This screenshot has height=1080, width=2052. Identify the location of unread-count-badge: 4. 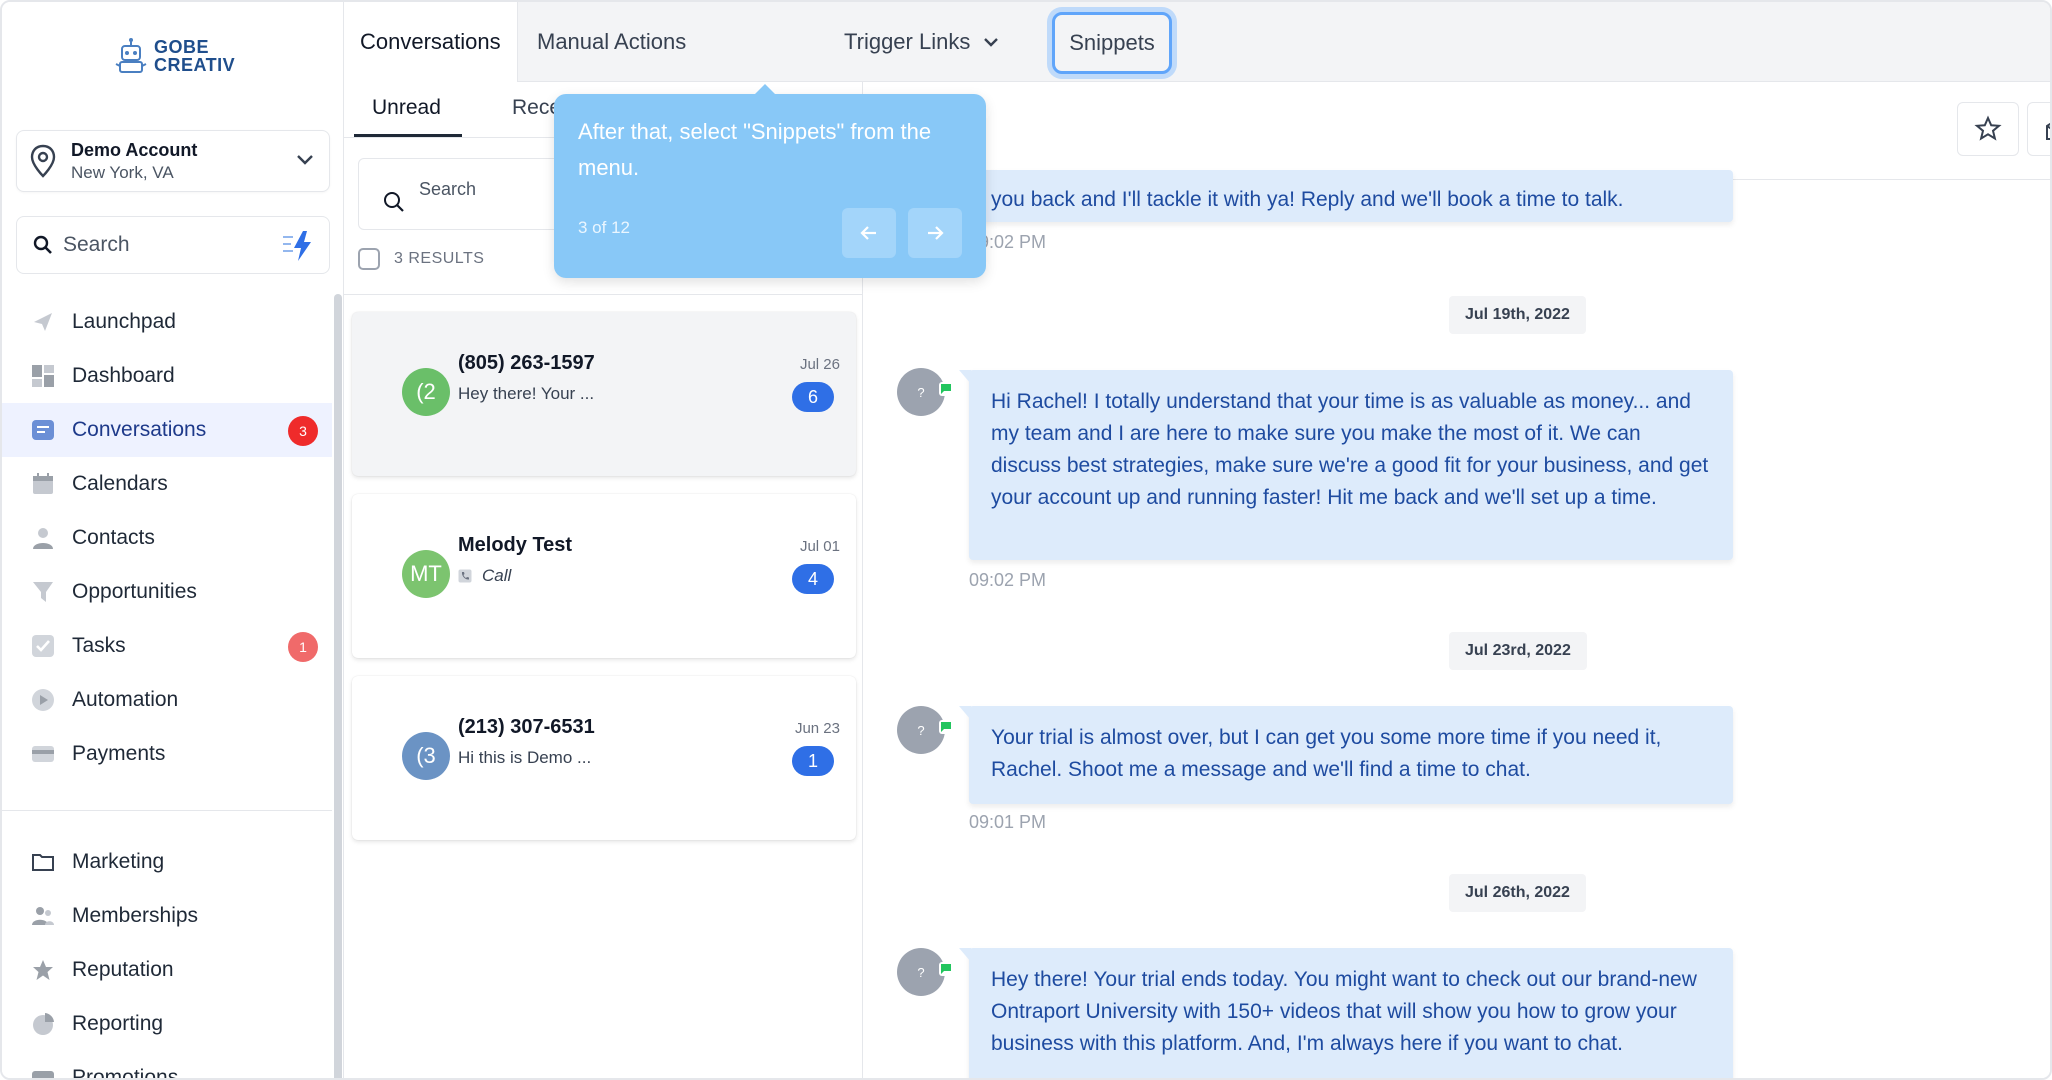
(813, 579).